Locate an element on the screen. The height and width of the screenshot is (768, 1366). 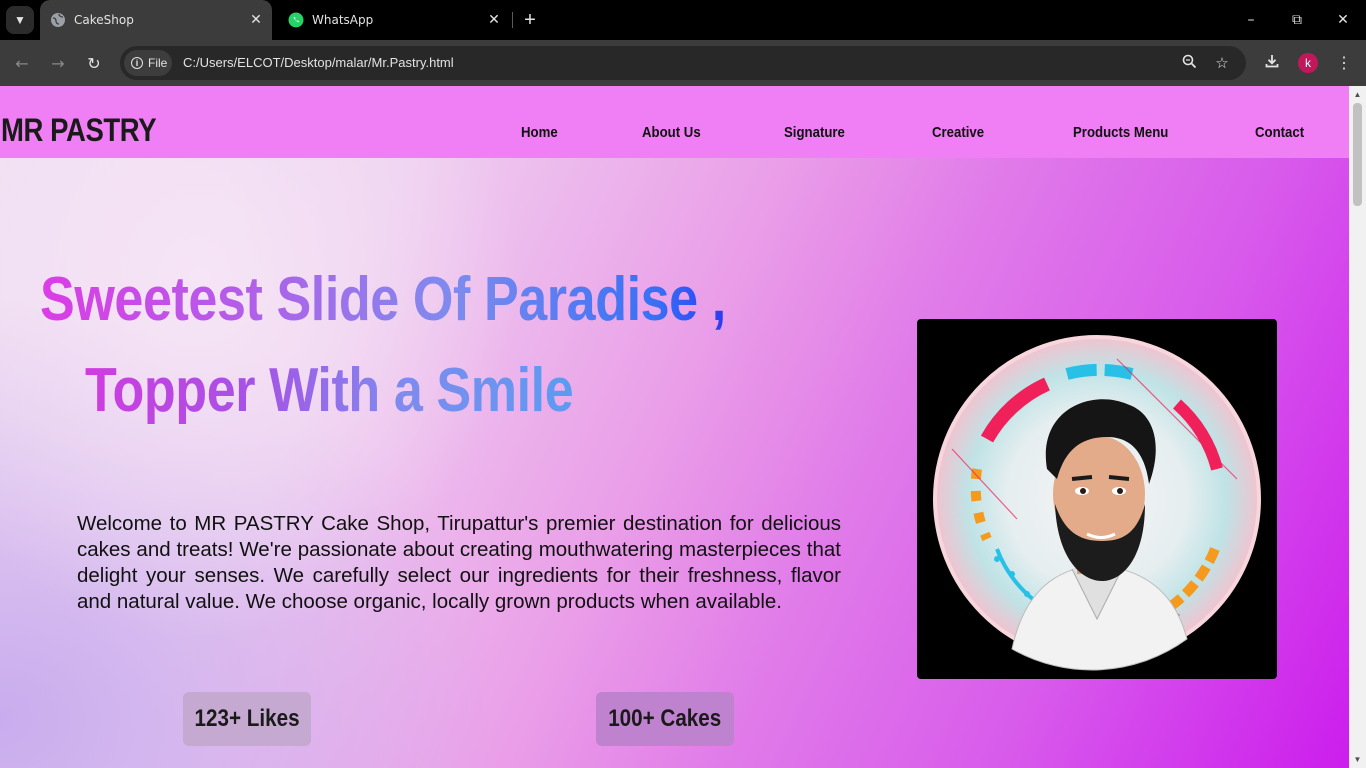
reload-icon: ↻ is located at coordinates (94, 63).